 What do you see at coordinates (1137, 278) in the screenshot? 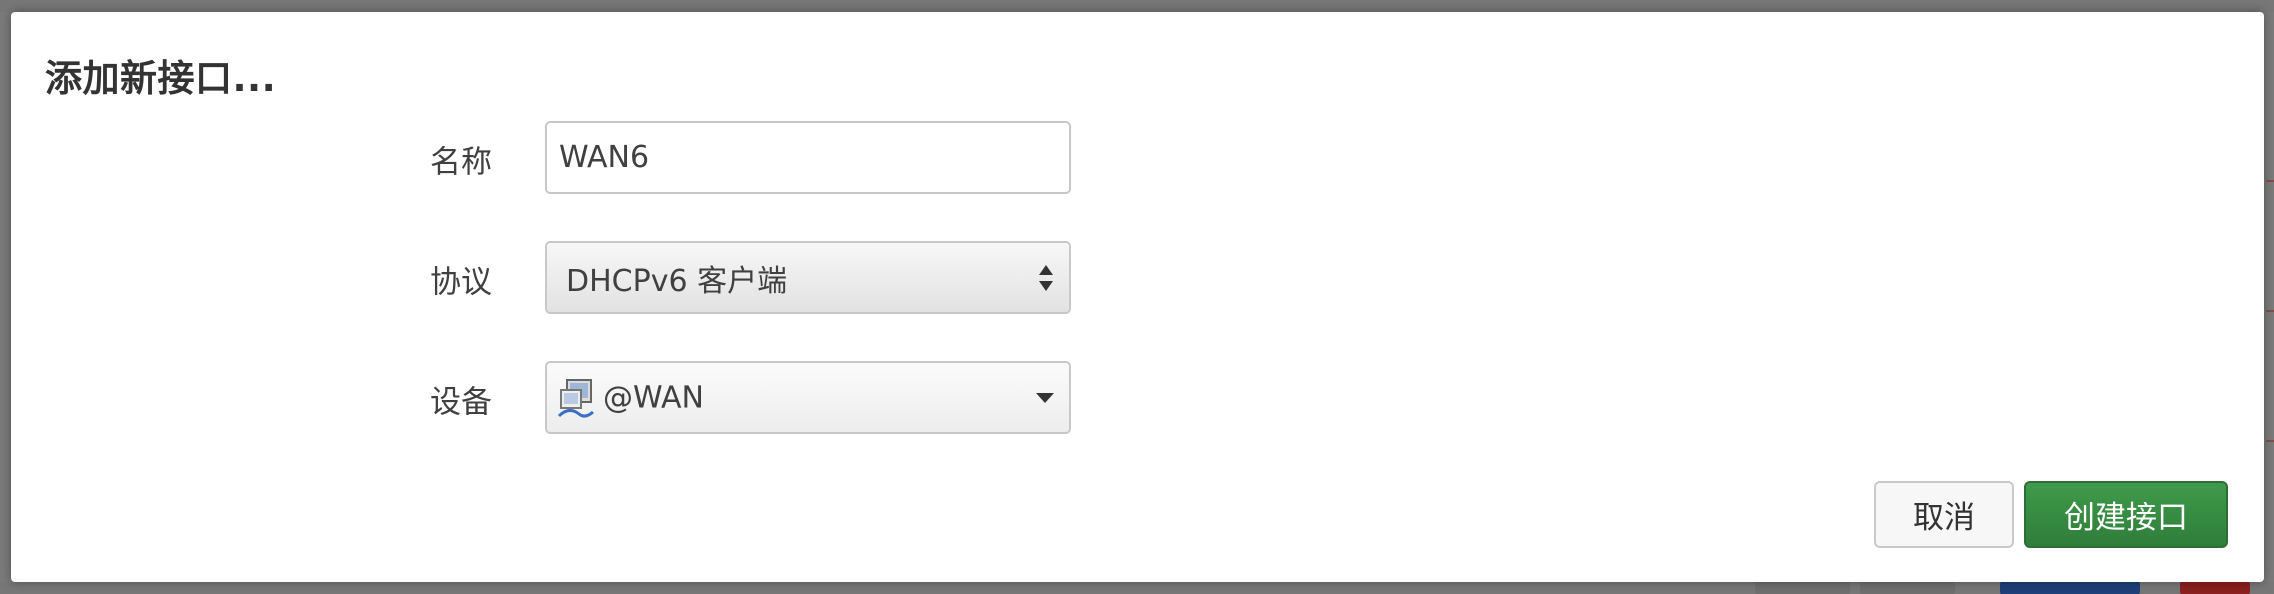
I see `protocol-row: 协议 DHCPv6 客户端` at bounding box center [1137, 278].